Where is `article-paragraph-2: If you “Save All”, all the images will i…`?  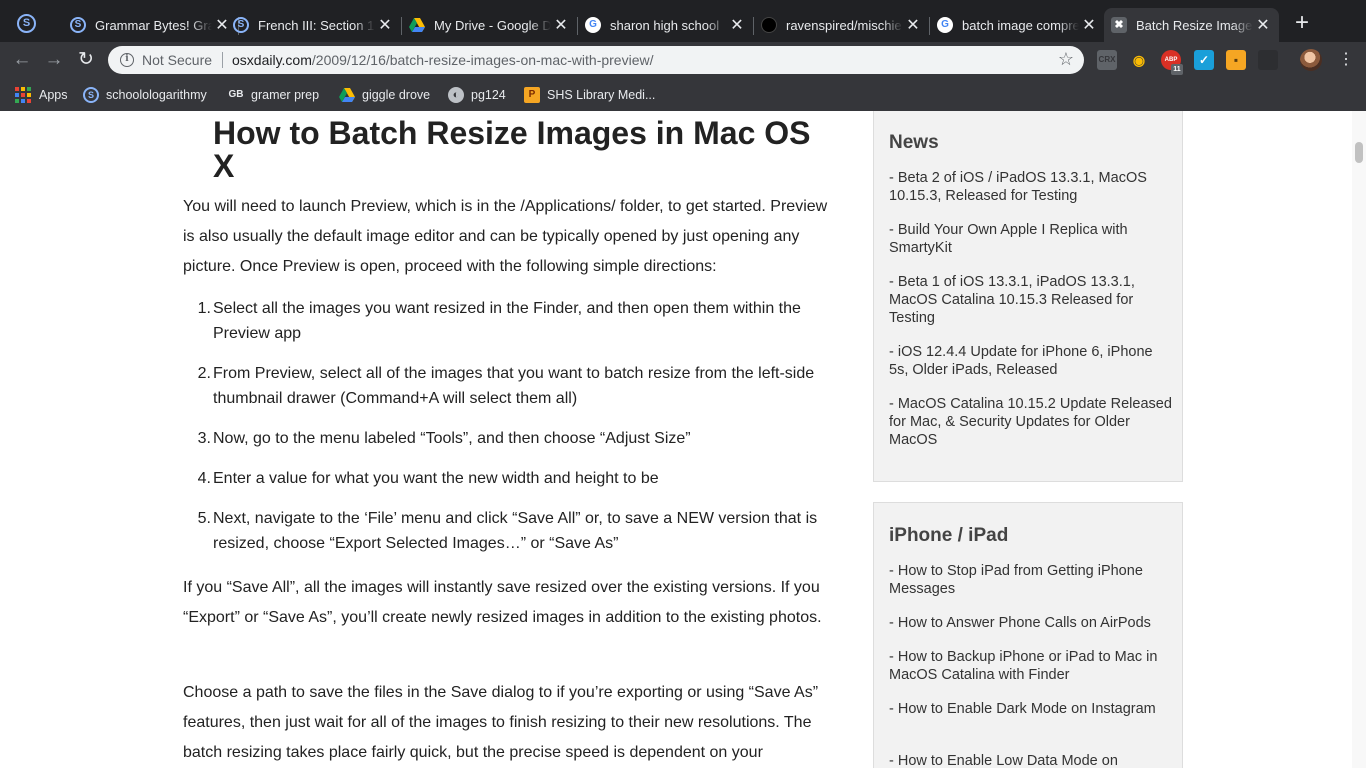 article-paragraph-2: If you “Save All”, all the images will i… is located at coordinates (502, 602).